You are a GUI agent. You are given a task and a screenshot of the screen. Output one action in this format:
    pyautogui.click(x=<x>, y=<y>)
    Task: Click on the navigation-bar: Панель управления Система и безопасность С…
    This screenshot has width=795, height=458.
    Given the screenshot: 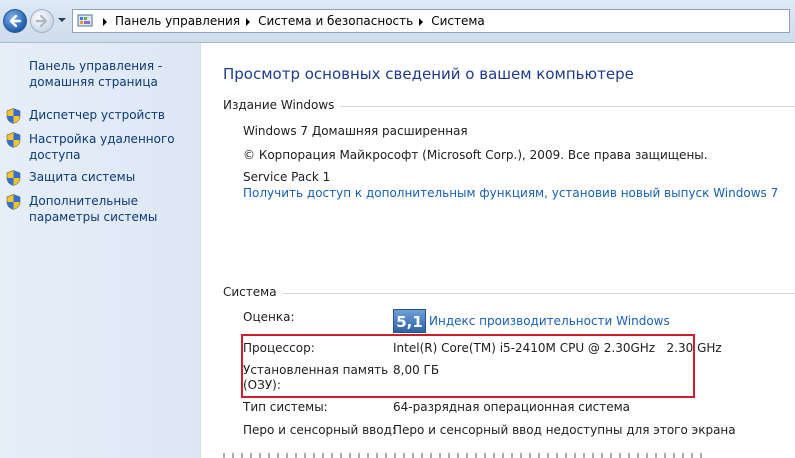 What is the action you would take?
    pyautogui.click(x=397, y=21)
    